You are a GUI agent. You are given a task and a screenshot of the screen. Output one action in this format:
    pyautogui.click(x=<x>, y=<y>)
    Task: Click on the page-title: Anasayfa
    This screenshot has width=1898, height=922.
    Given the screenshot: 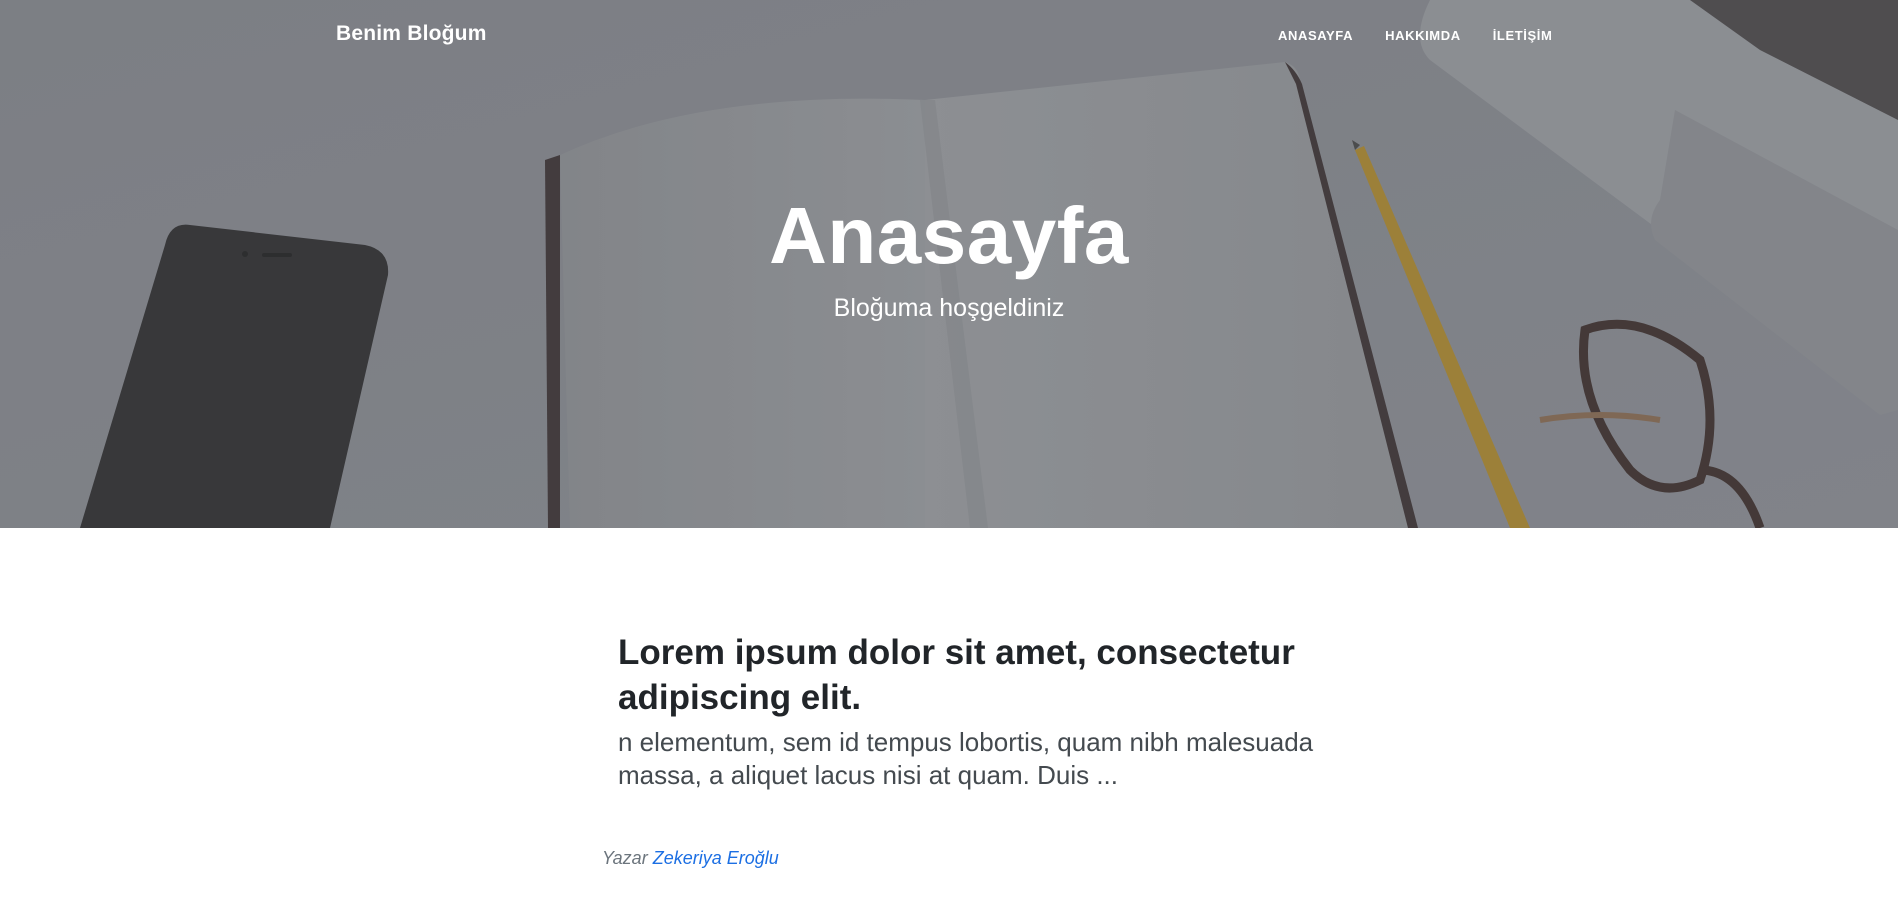 What is the action you would take?
    pyautogui.click(x=949, y=235)
    